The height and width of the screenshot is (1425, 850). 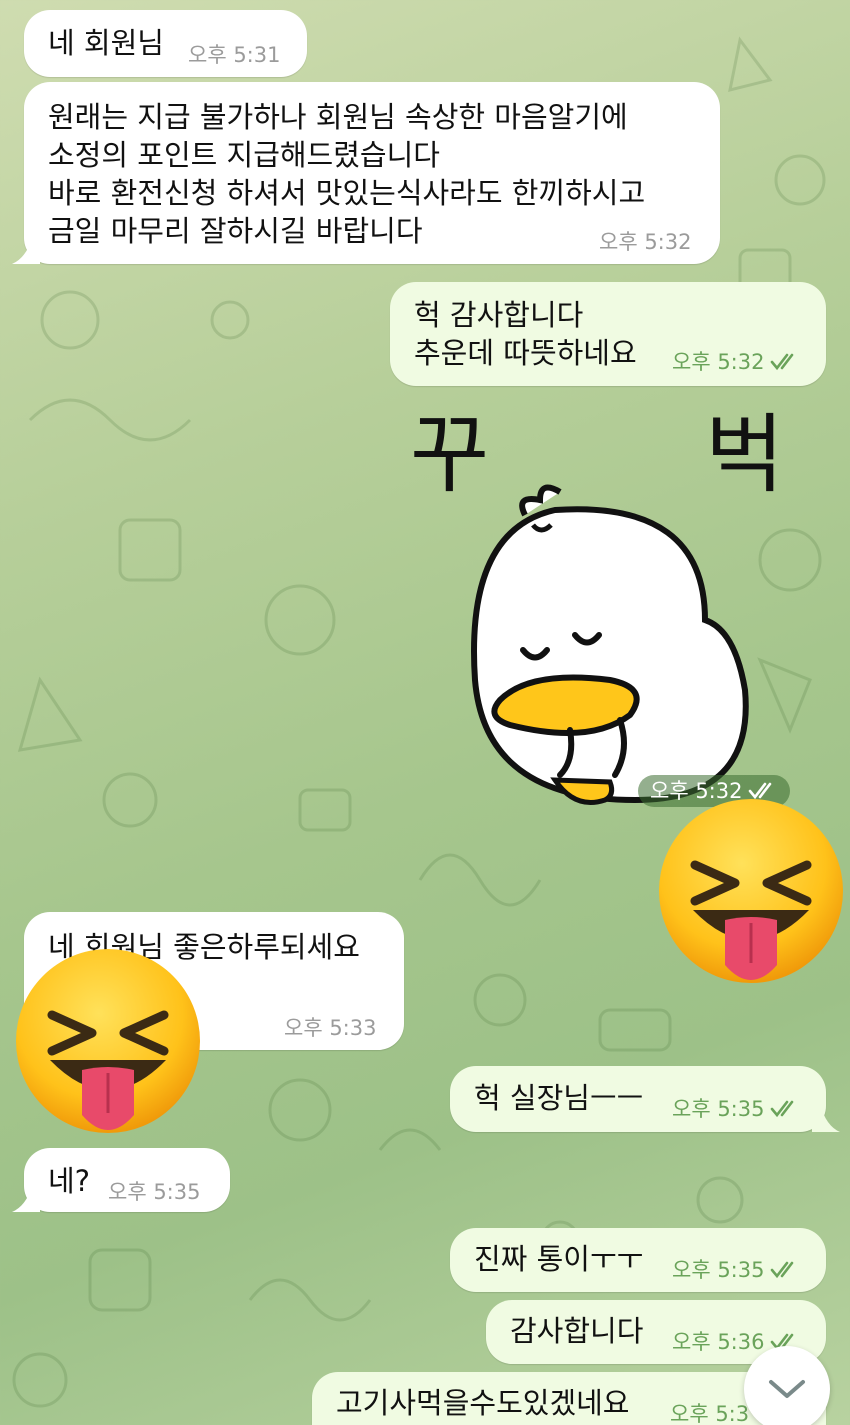 What do you see at coordinates (577, 1331) in the screenshot?
I see `message-text: 감사합니다` at bounding box center [577, 1331].